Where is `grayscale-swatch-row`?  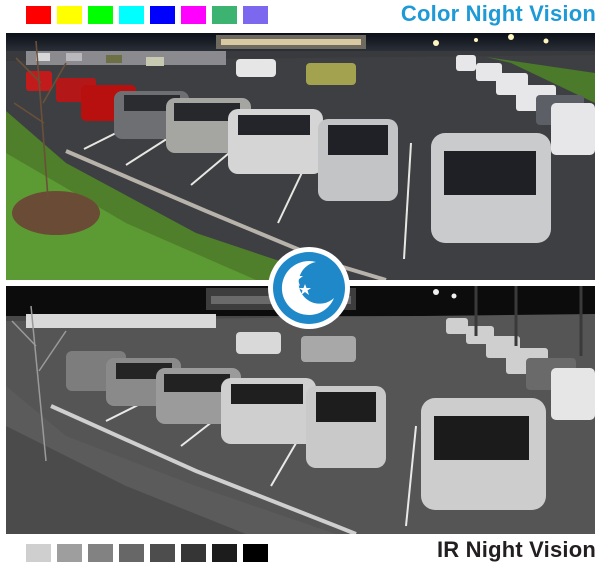
grayscale-swatch-row is located at coordinates (147, 553).